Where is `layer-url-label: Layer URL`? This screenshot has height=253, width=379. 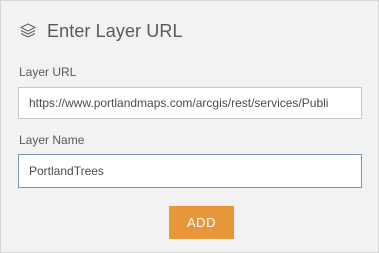 layer-url-label: Layer URL is located at coordinates (48, 72).